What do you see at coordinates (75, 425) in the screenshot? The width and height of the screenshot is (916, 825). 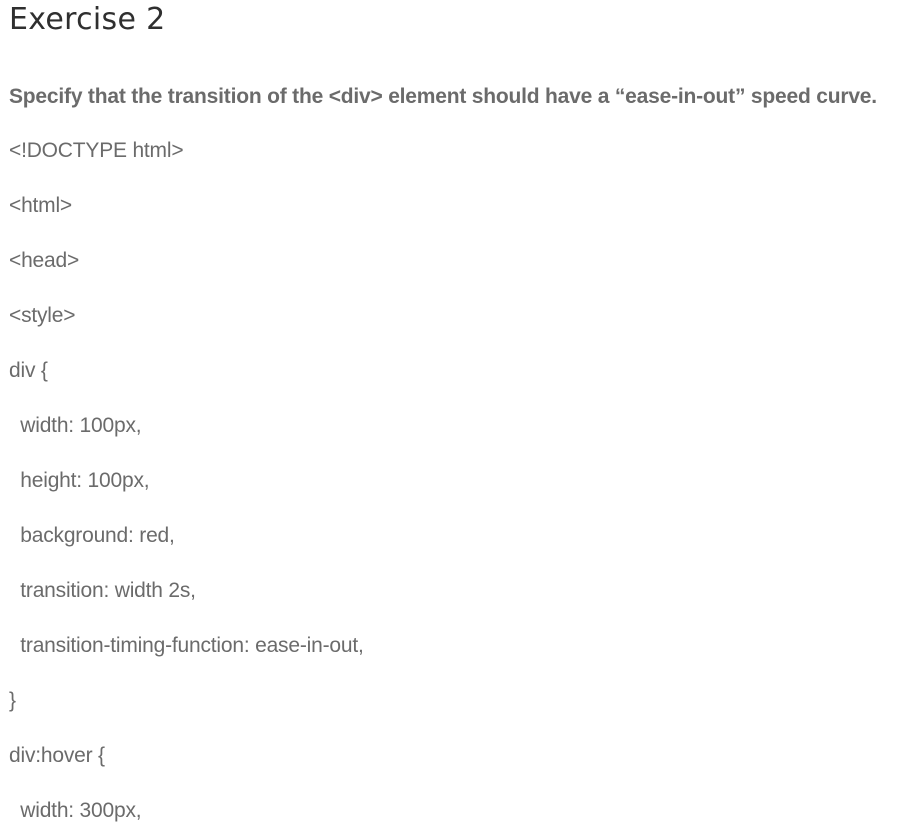 I see `code-line: width: 100px,` at bounding box center [75, 425].